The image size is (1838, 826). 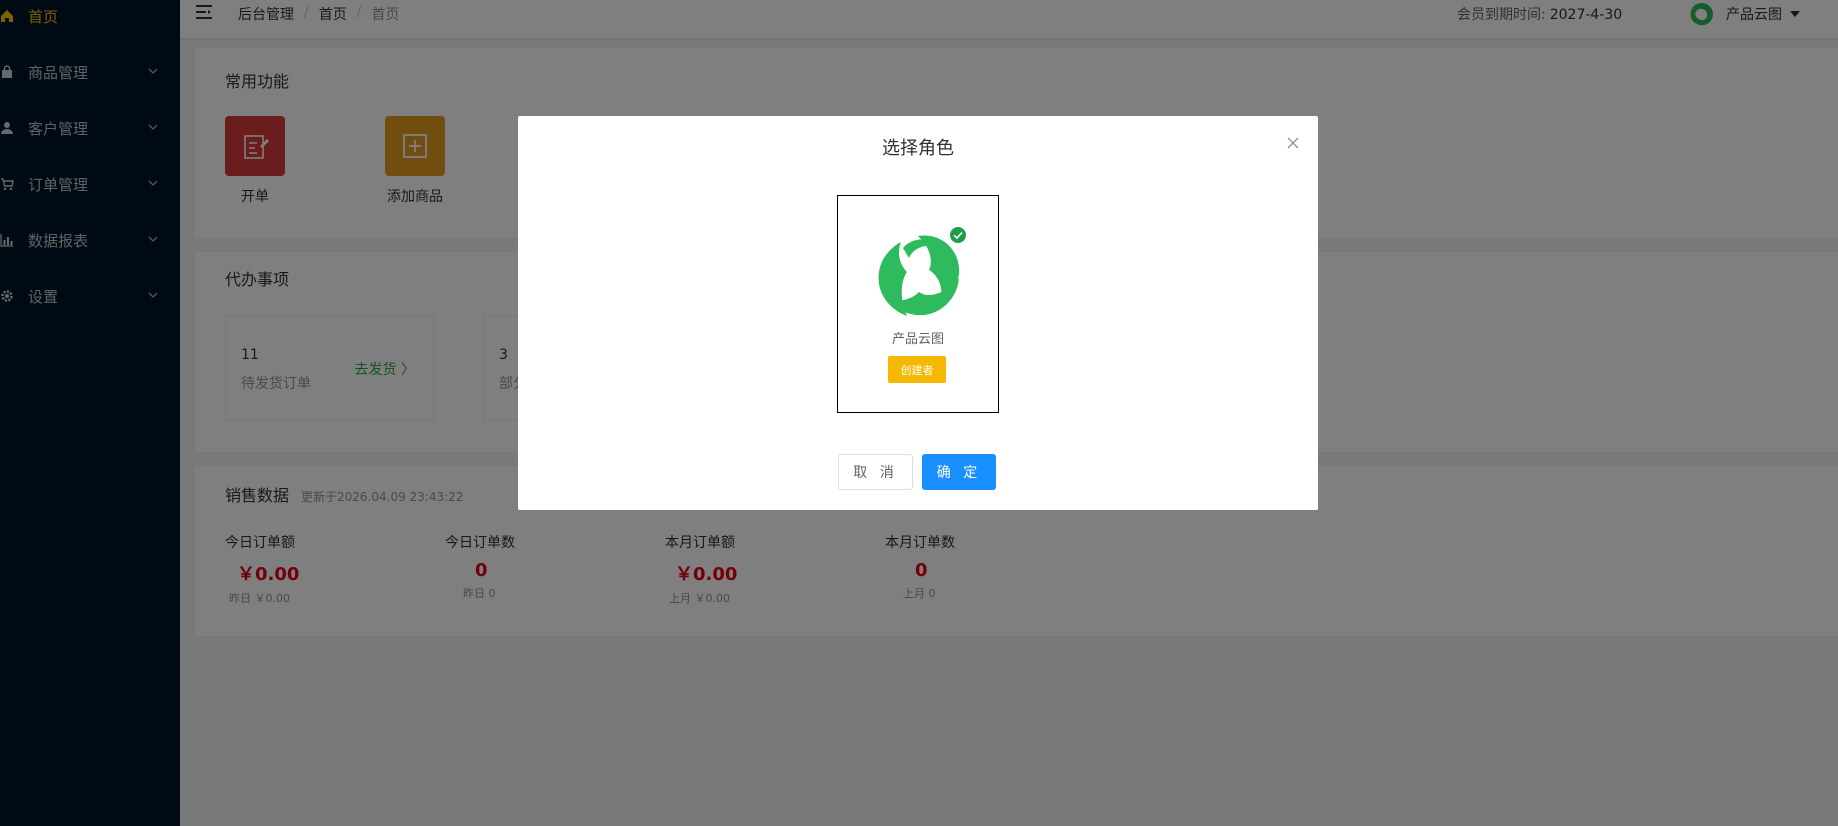 I want to click on cancel-button: 取 消, so click(x=875, y=472).